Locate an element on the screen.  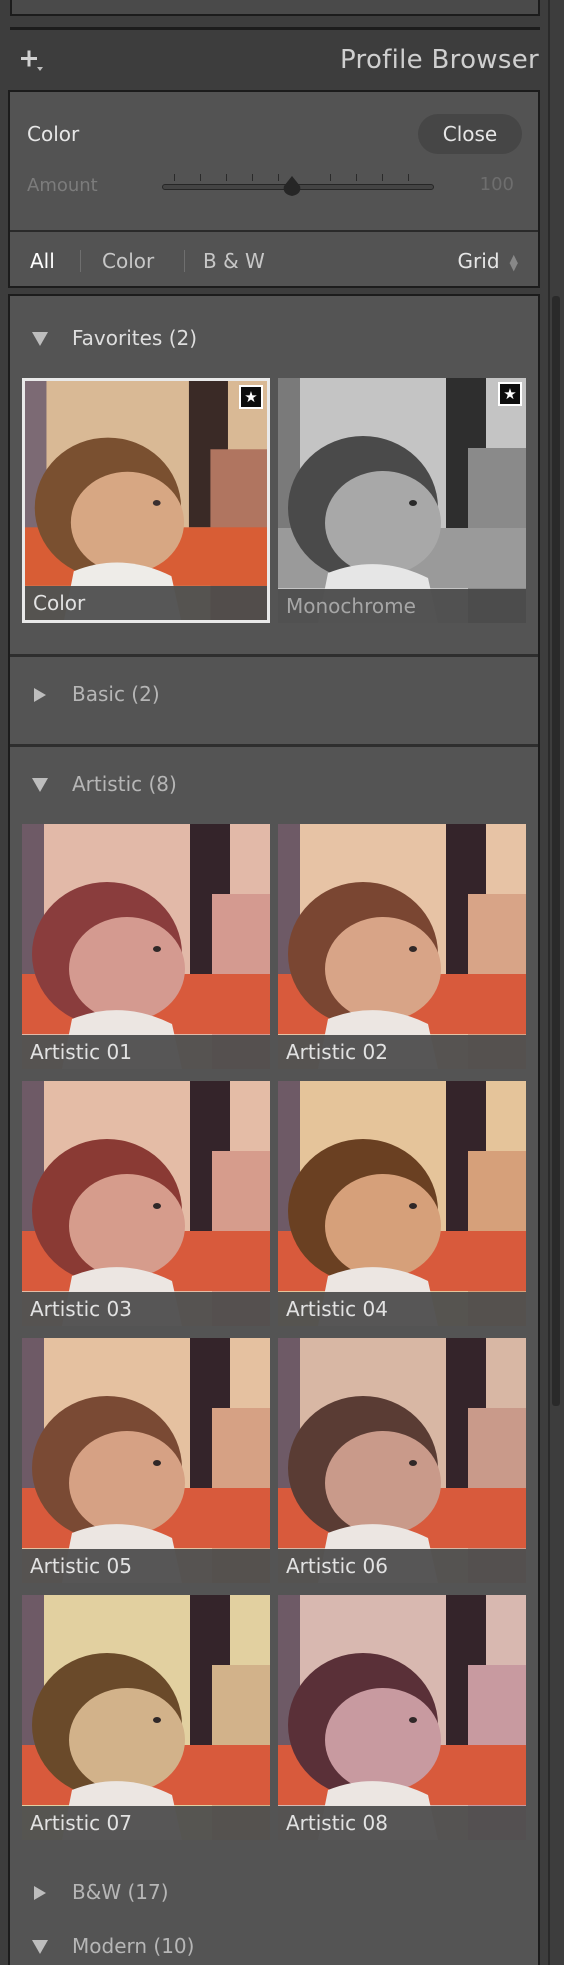
profile-caption: Color is located at coordinates (146, 603).